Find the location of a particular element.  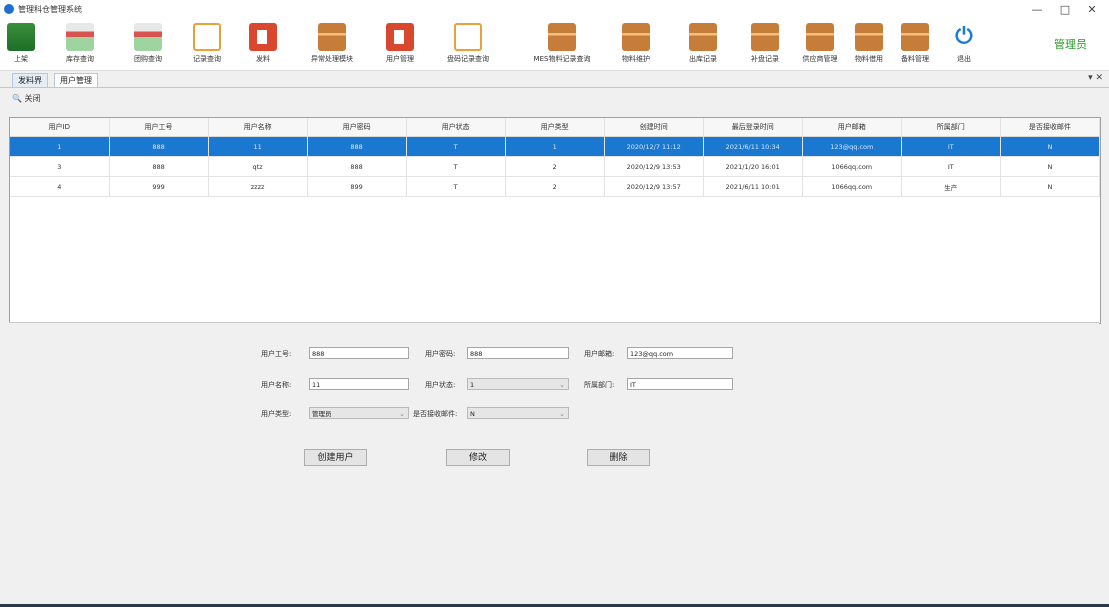

col-password: 用户密码 is located at coordinates (357, 127).